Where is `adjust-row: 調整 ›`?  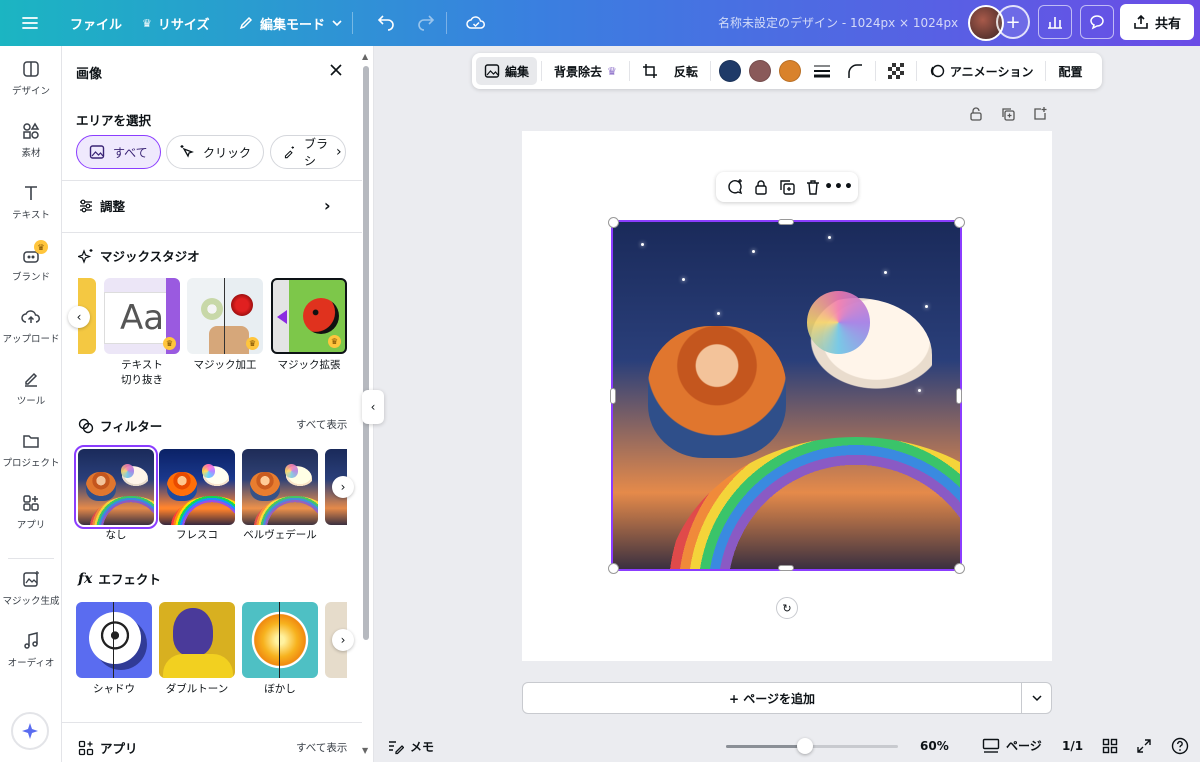 adjust-row: 調整 › is located at coordinates (208, 205).